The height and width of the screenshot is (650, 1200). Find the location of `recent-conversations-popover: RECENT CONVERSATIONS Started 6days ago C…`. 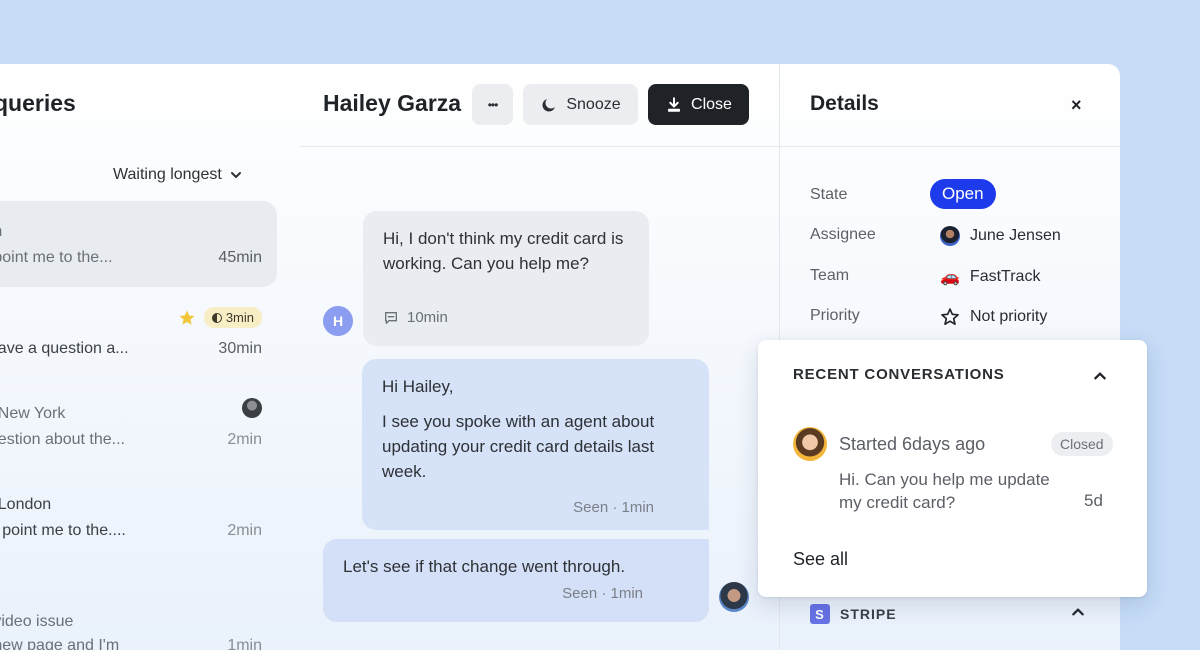

recent-conversations-popover: RECENT CONVERSATIONS Started 6days ago C… is located at coordinates (952, 468).